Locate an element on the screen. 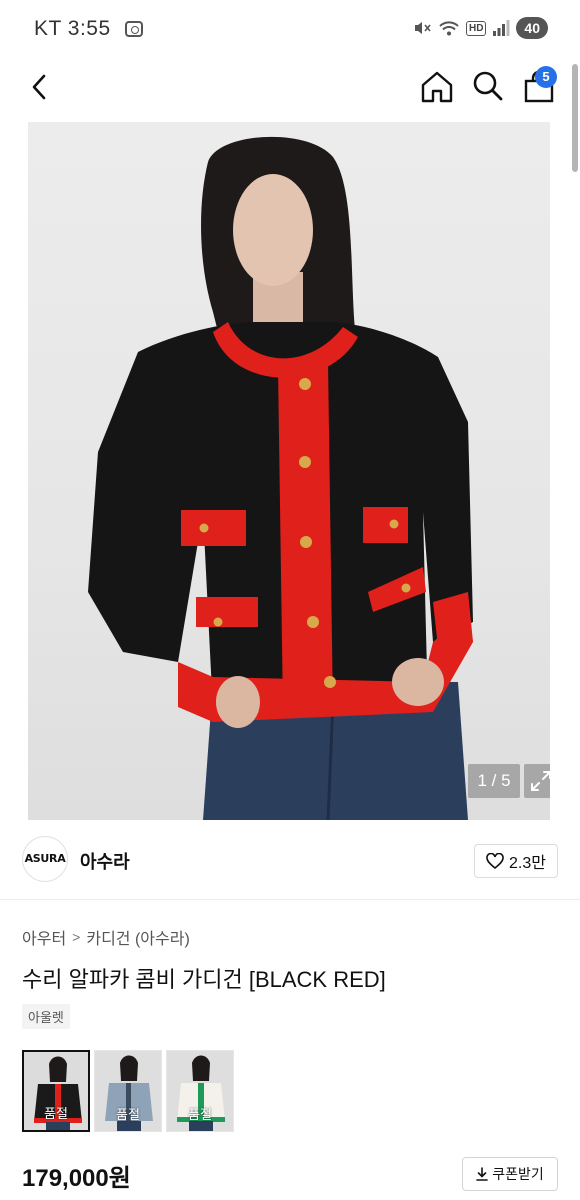 The image size is (580, 1200). variant-thumbnails: 품절 품절 품절 is located at coordinates (128, 1091).